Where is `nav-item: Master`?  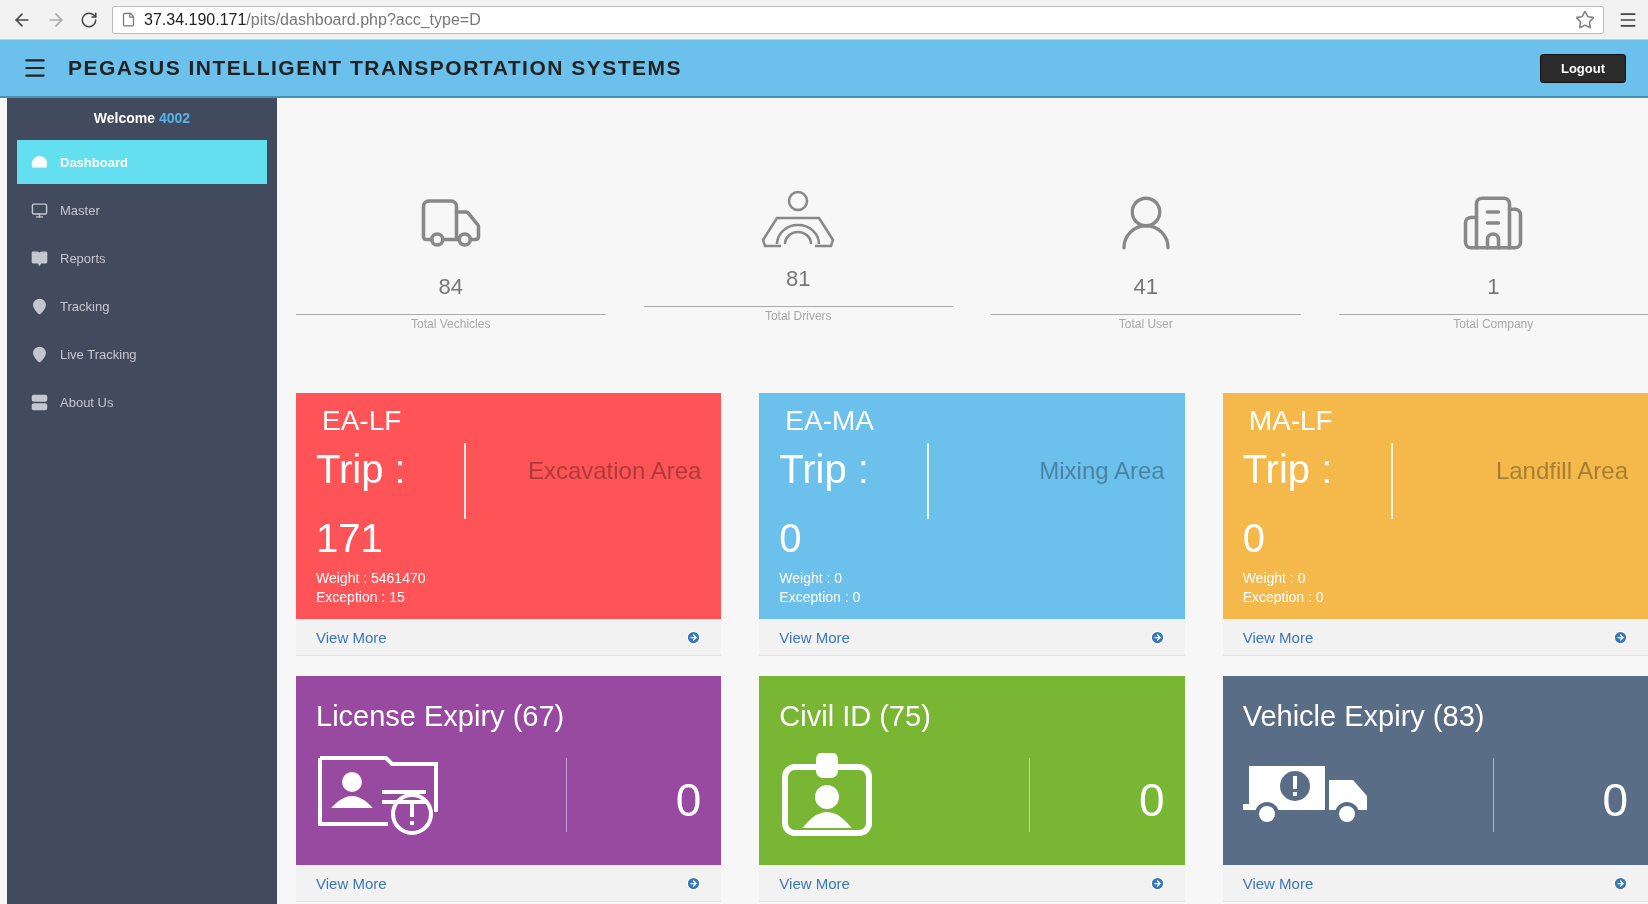 nav-item: Master is located at coordinates (142, 210).